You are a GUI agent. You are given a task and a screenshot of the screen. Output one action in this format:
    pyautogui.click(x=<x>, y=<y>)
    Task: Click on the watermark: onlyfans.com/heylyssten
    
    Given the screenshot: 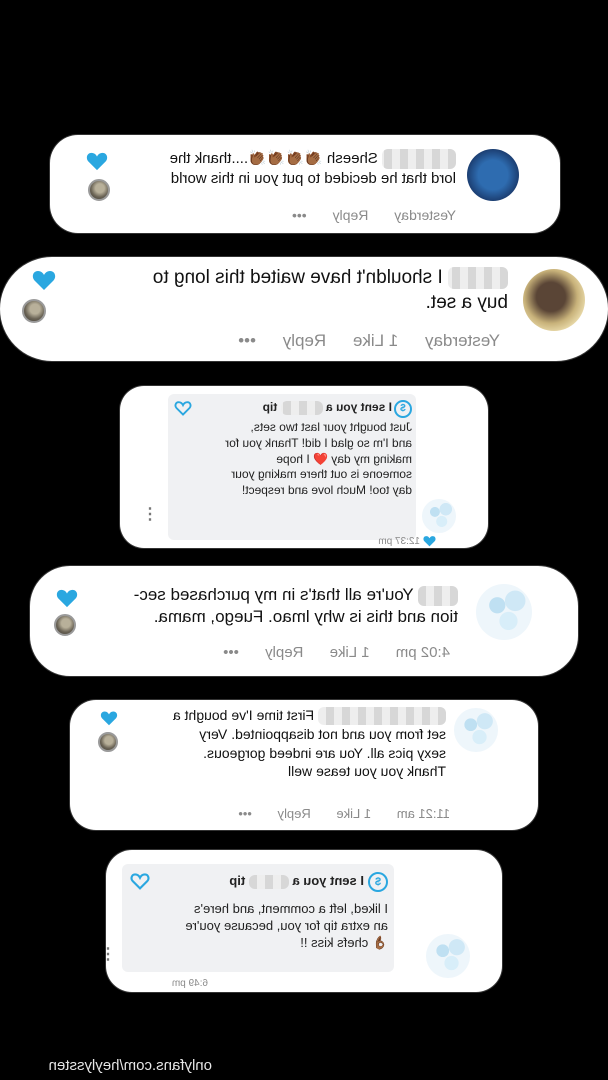 What is the action you would take?
    pyautogui.click(x=130, y=1065)
    